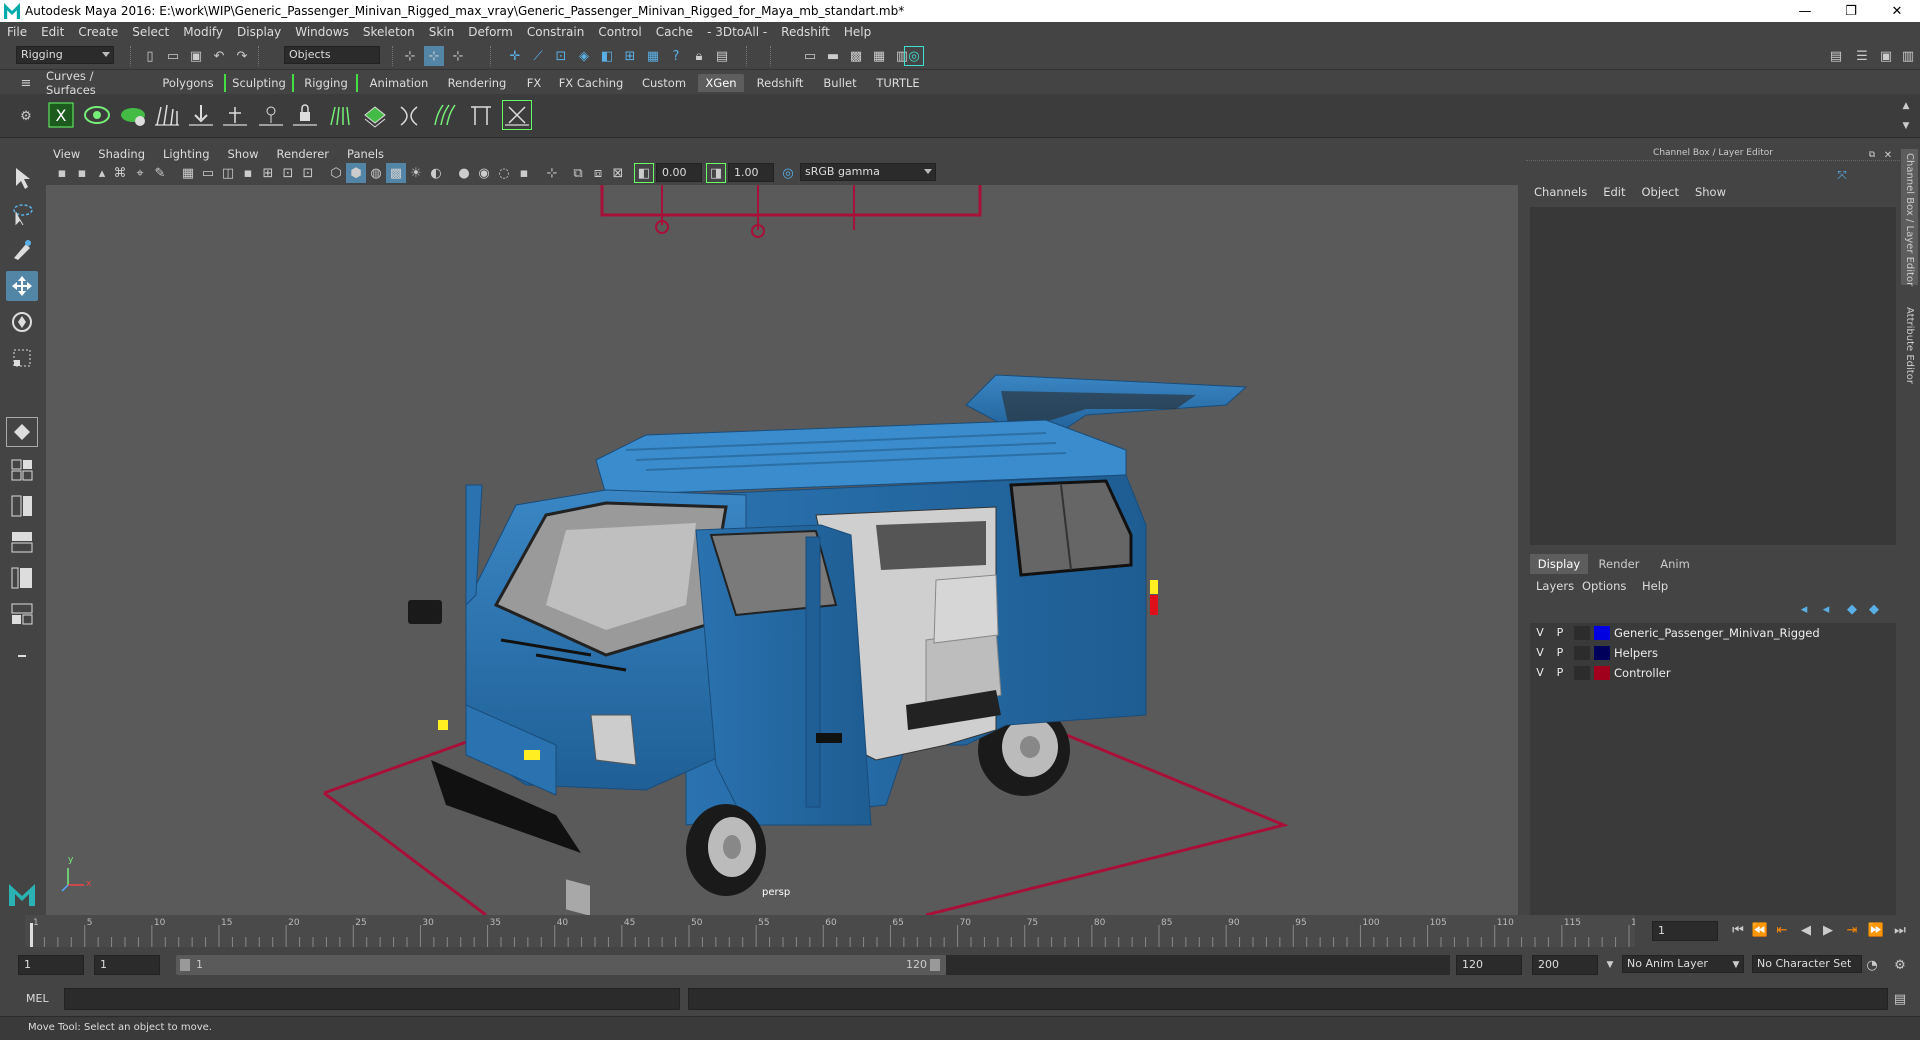  I want to click on lock-icon: 🔒︎, so click(699, 56).